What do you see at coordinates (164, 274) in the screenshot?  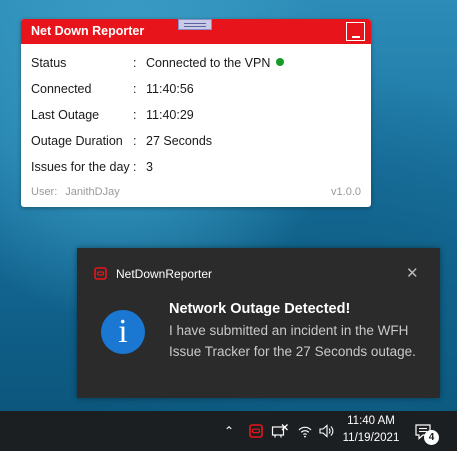 I see `toast-app-name: NetDownReporter` at bounding box center [164, 274].